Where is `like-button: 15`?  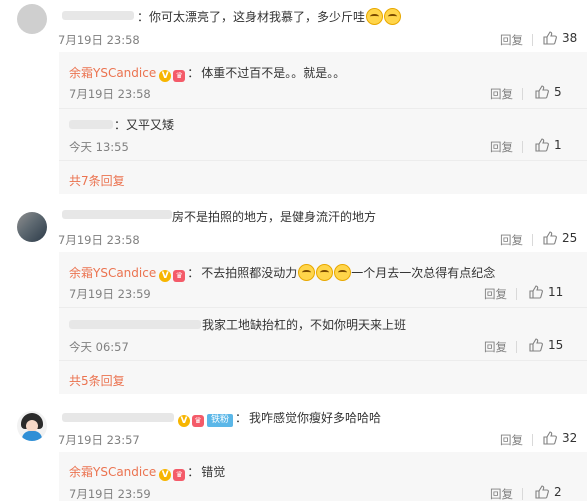
like-button: 15 is located at coordinates (546, 345).